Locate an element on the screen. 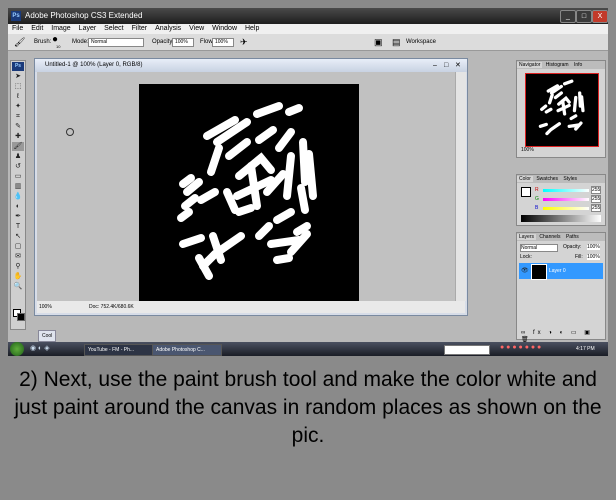 The image size is (616, 500). maximize-button: □ is located at coordinates (584, 16).